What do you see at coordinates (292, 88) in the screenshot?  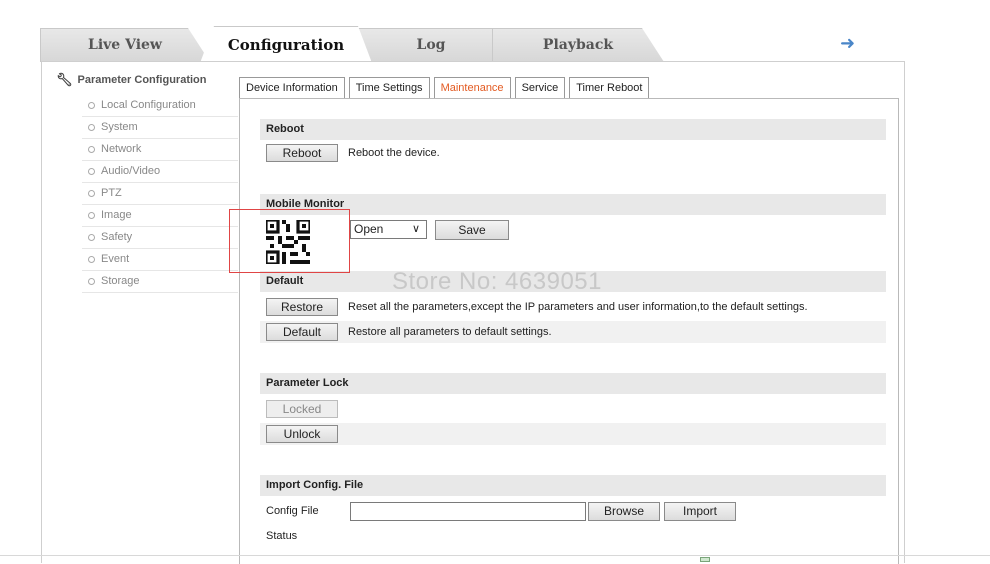 I see `subtab-device-information: Device Information` at bounding box center [292, 88].